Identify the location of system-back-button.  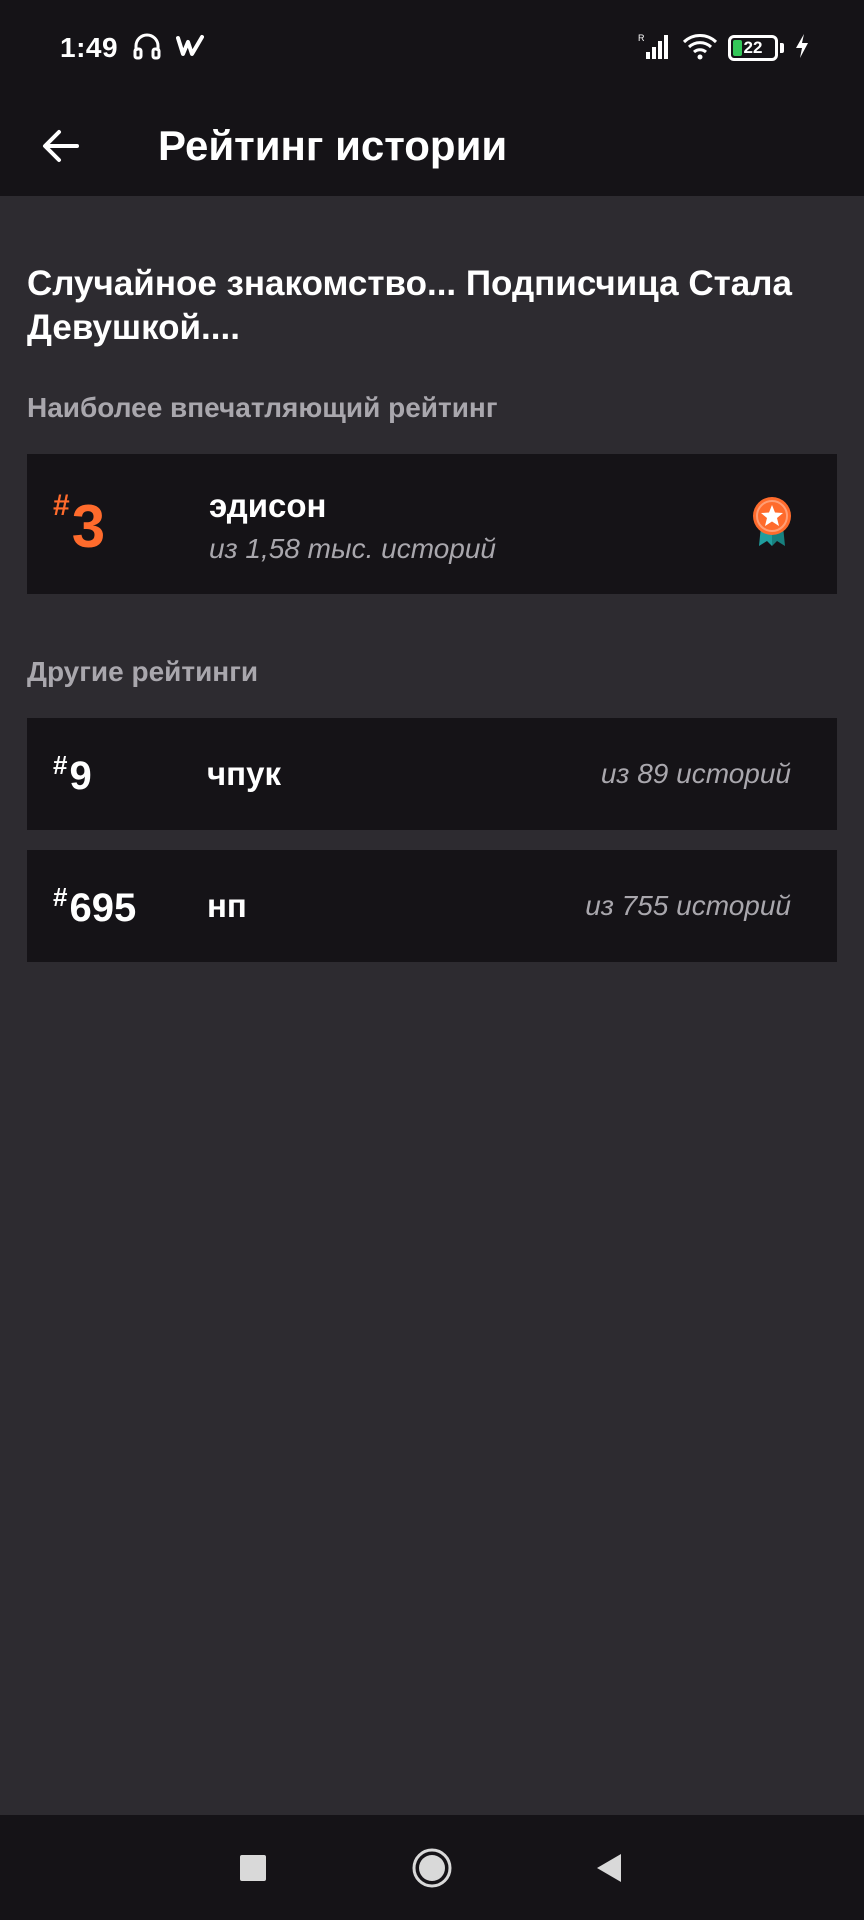
(609, 1868).